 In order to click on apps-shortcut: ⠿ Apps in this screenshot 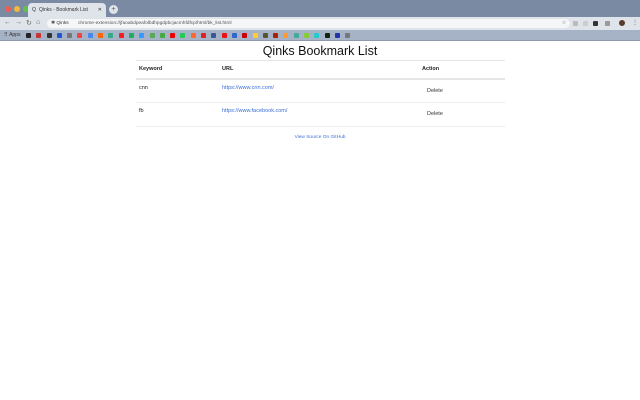, I will do `click(12, 35)`.